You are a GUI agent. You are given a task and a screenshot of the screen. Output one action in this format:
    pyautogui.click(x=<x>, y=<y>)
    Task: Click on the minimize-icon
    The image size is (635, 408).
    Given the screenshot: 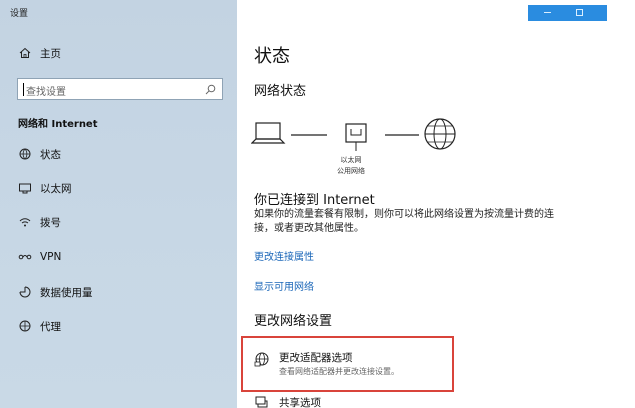 What is the action you would take?
    pyautogui.click(x=547, y=12)
    